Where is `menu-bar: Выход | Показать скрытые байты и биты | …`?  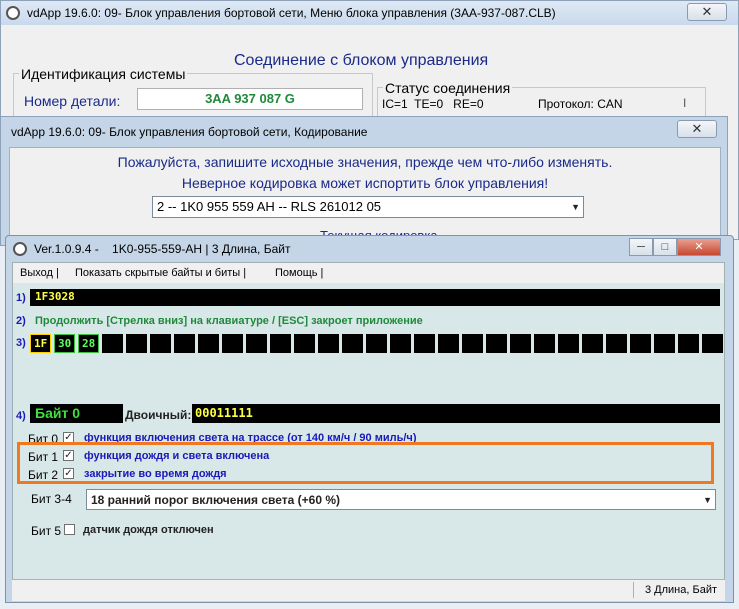 menu-bar: Выход | Показать скрытые байты и биты | … is located at coordinates (368, 273).